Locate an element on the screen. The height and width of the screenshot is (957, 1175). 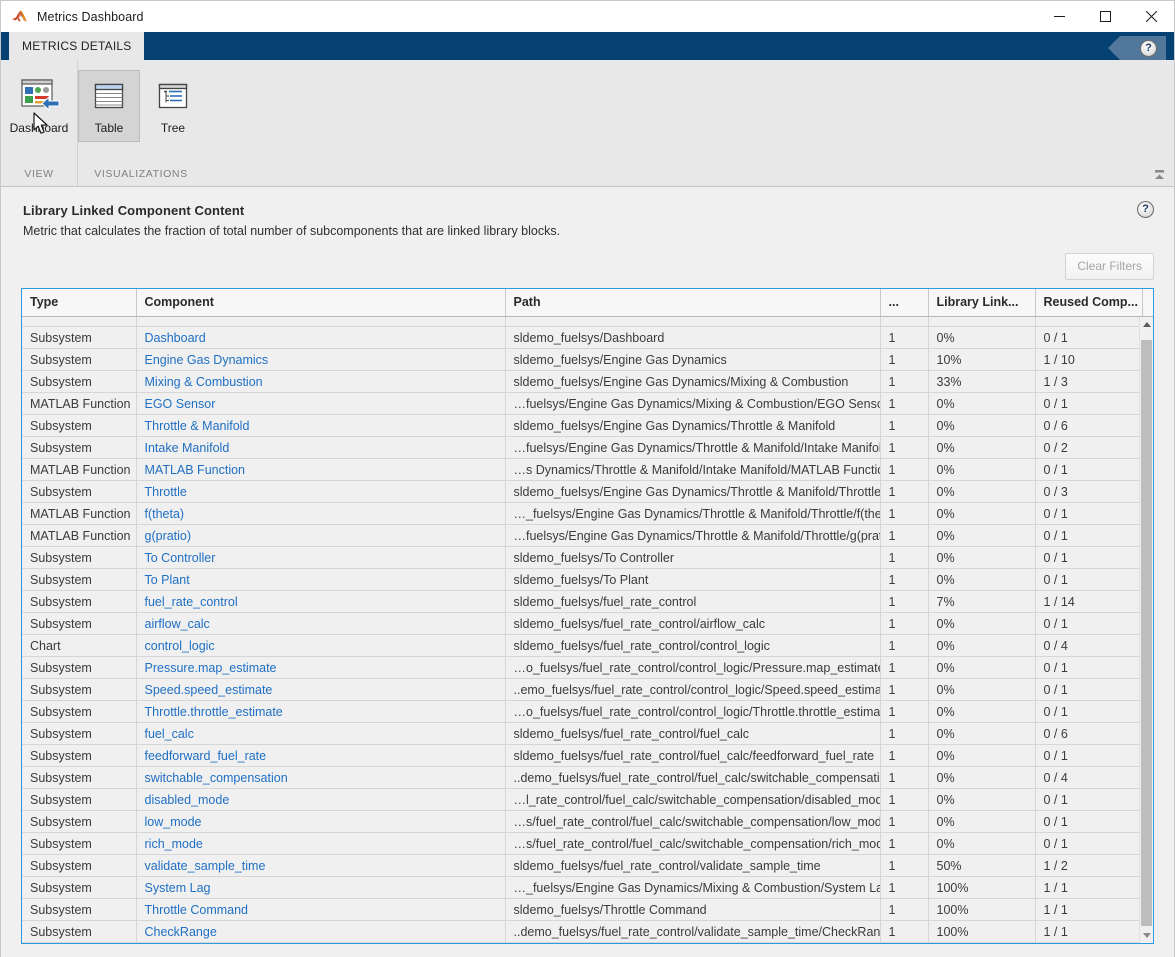
table-cell-component: Throttle Command is located at coordinates (321, 909).